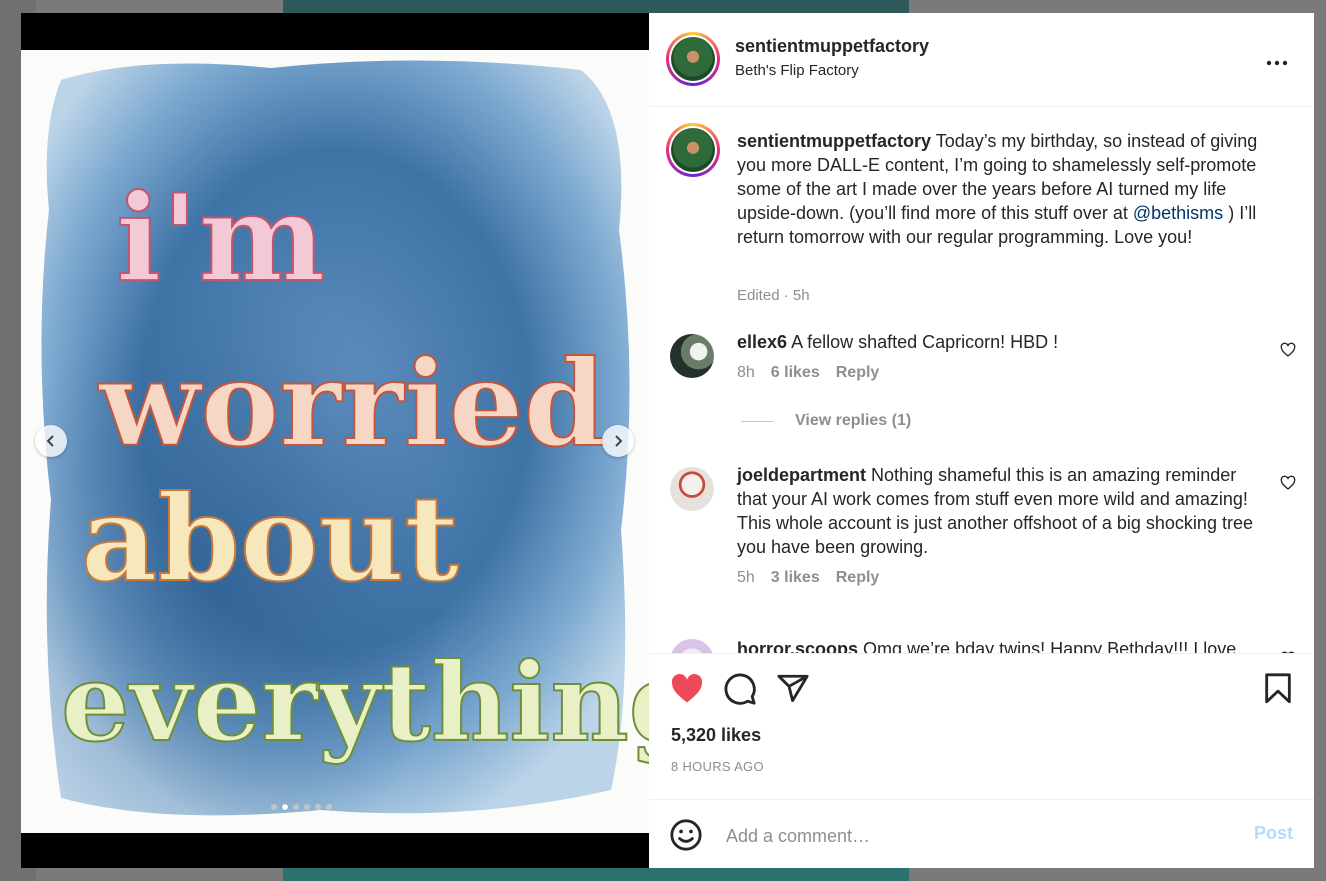 The height and width of the screenshot is (881, 1326). Describe the element at coordinates (716, 735) in the screenshot. I see `likes-count: 5,320 likes` at that location.